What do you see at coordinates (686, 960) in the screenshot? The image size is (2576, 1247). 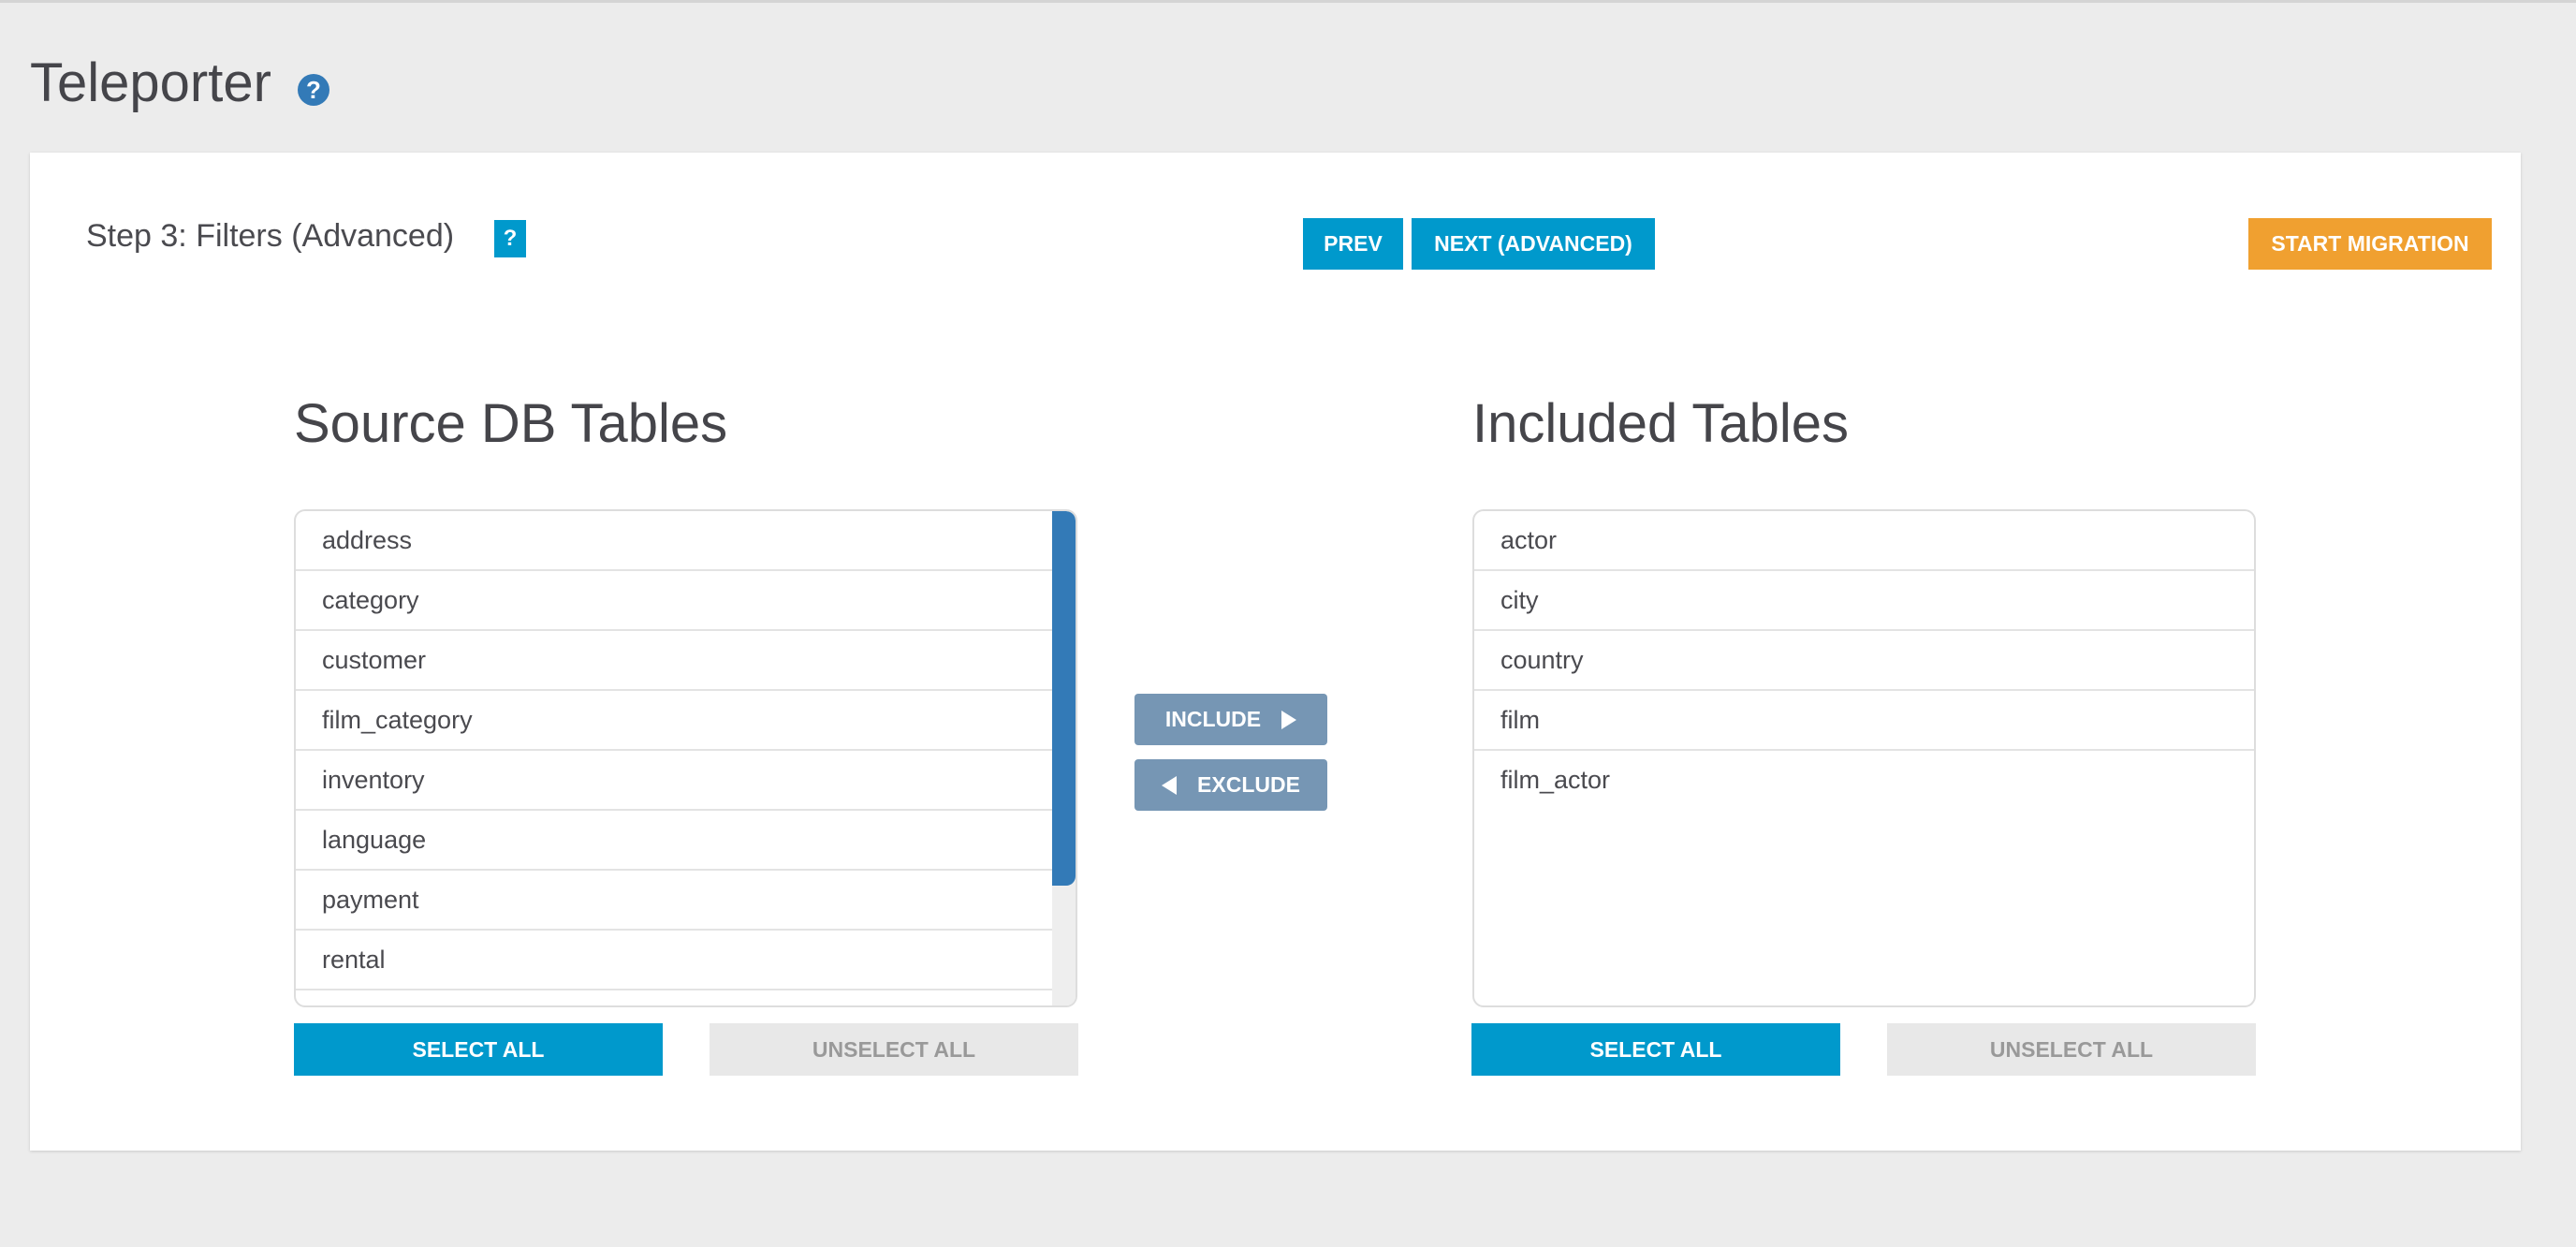 I see `list-item: rental` at bounding box center [686, 960].